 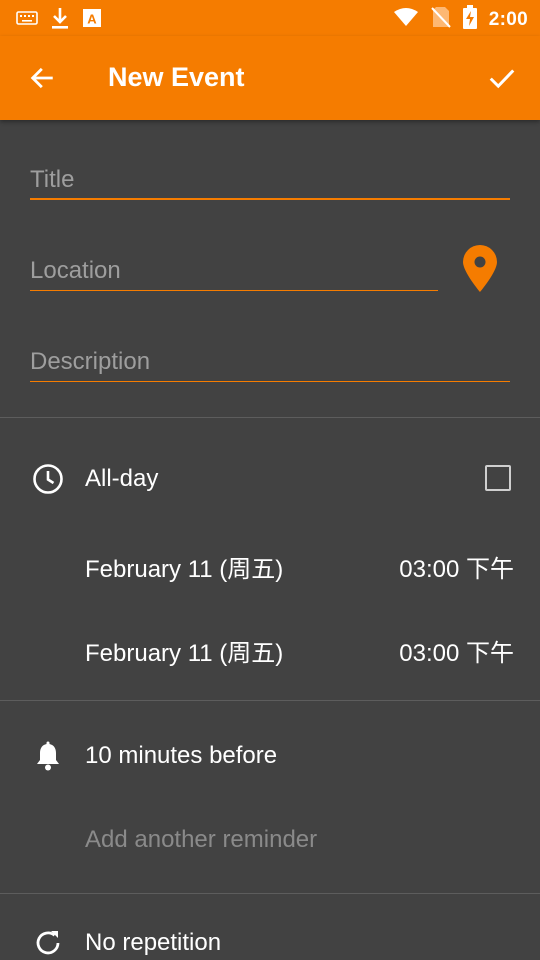 I want to click on download-icon, so click(x=60, y=20).